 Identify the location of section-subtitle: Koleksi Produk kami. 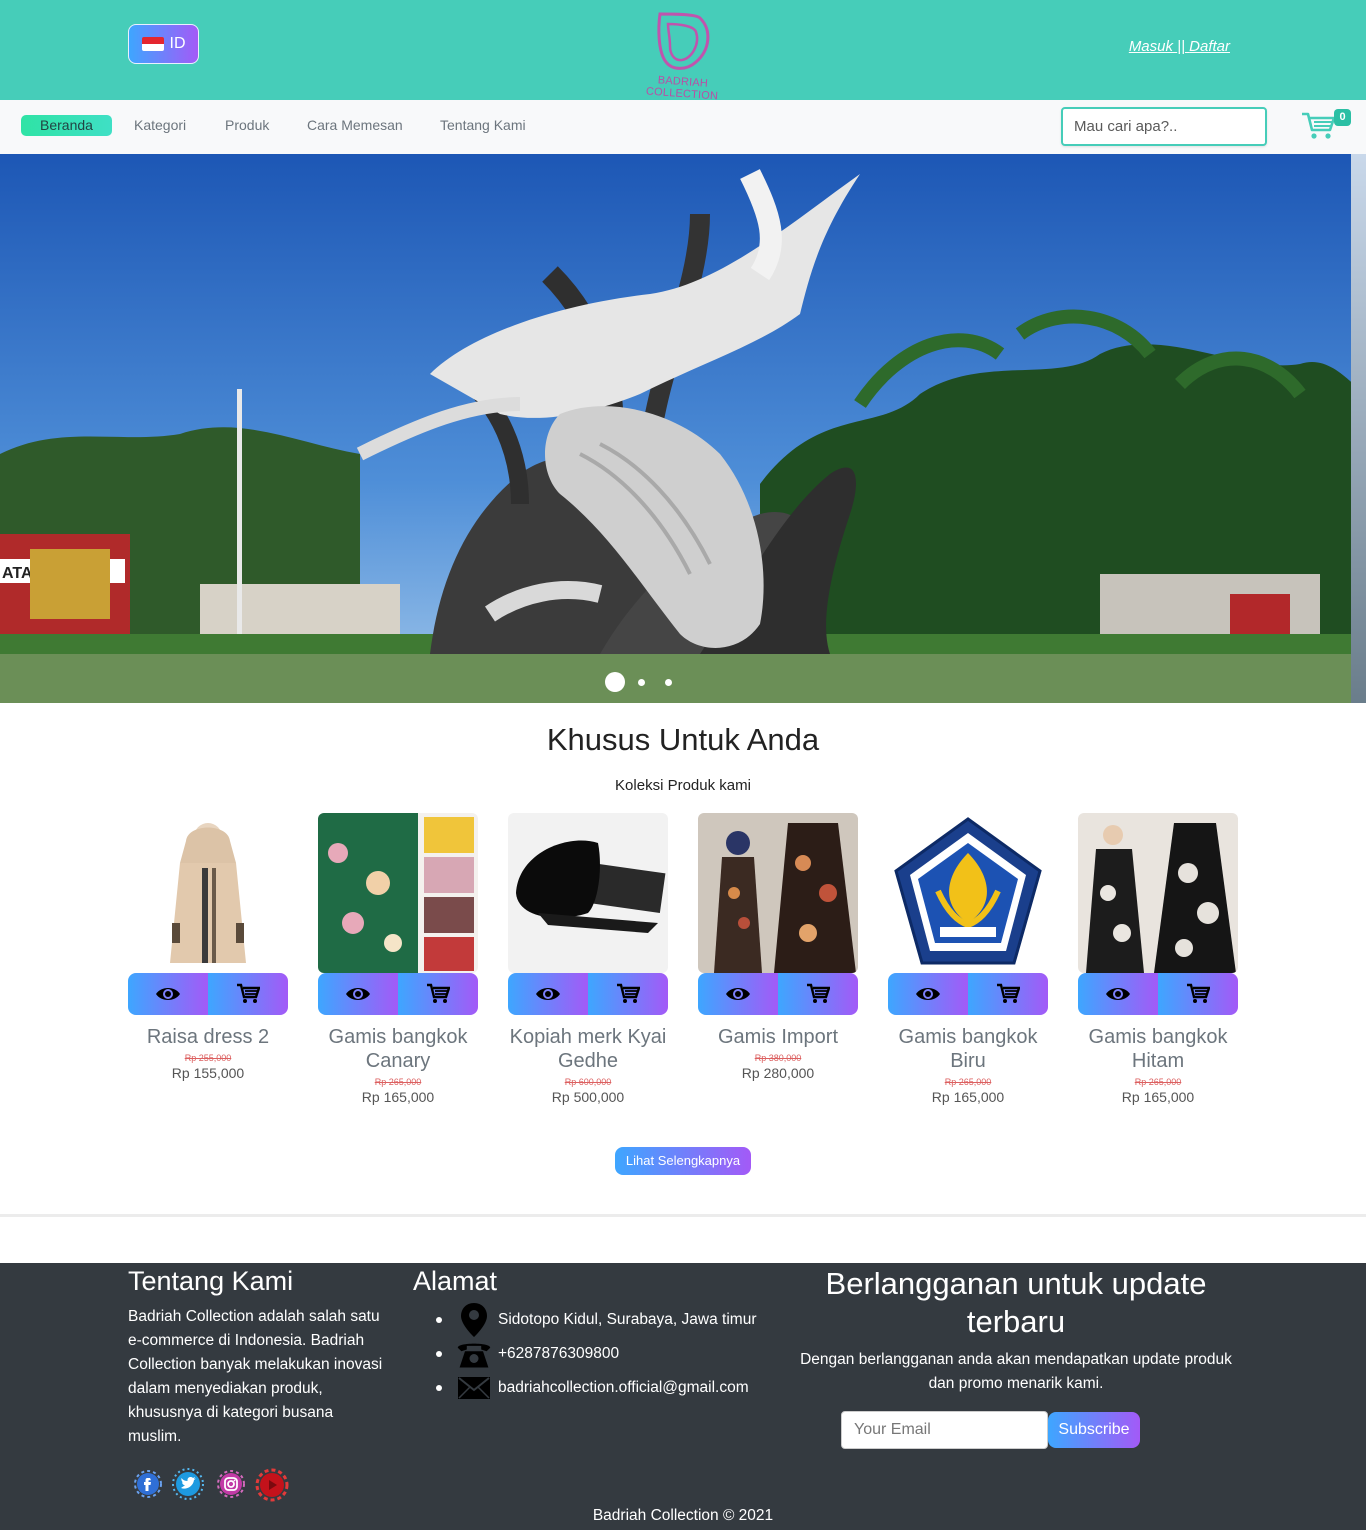
(683, 785).